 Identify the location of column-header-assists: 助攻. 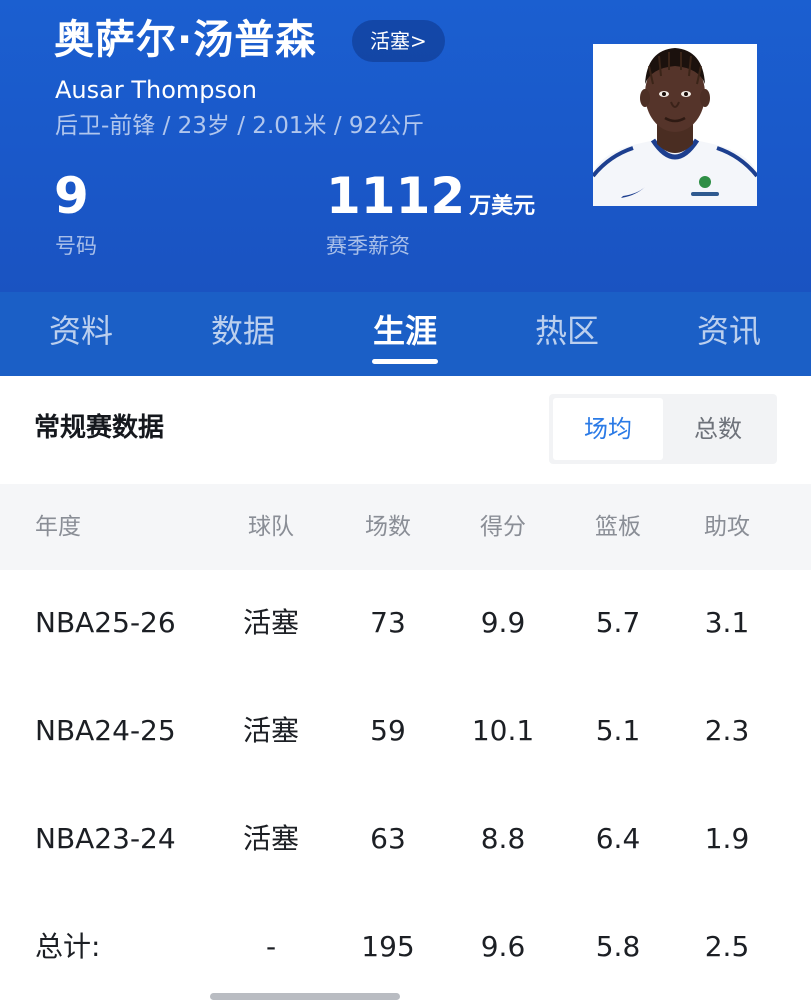
(727, 527).